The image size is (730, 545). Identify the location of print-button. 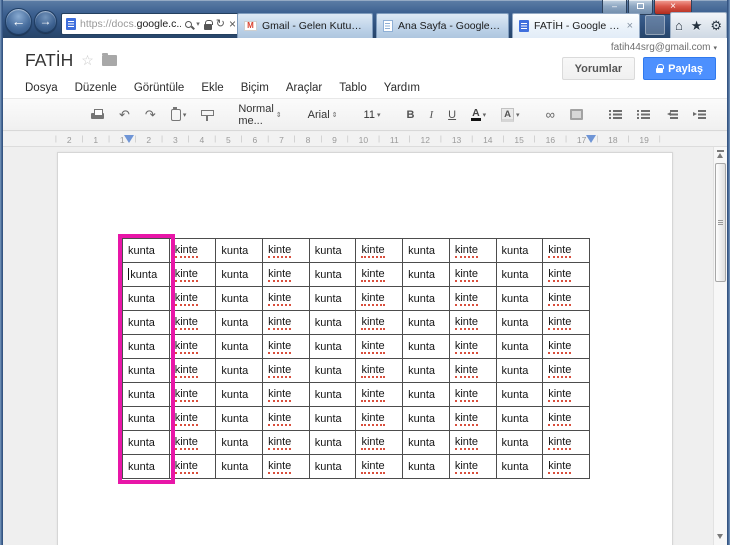
(97, 115).